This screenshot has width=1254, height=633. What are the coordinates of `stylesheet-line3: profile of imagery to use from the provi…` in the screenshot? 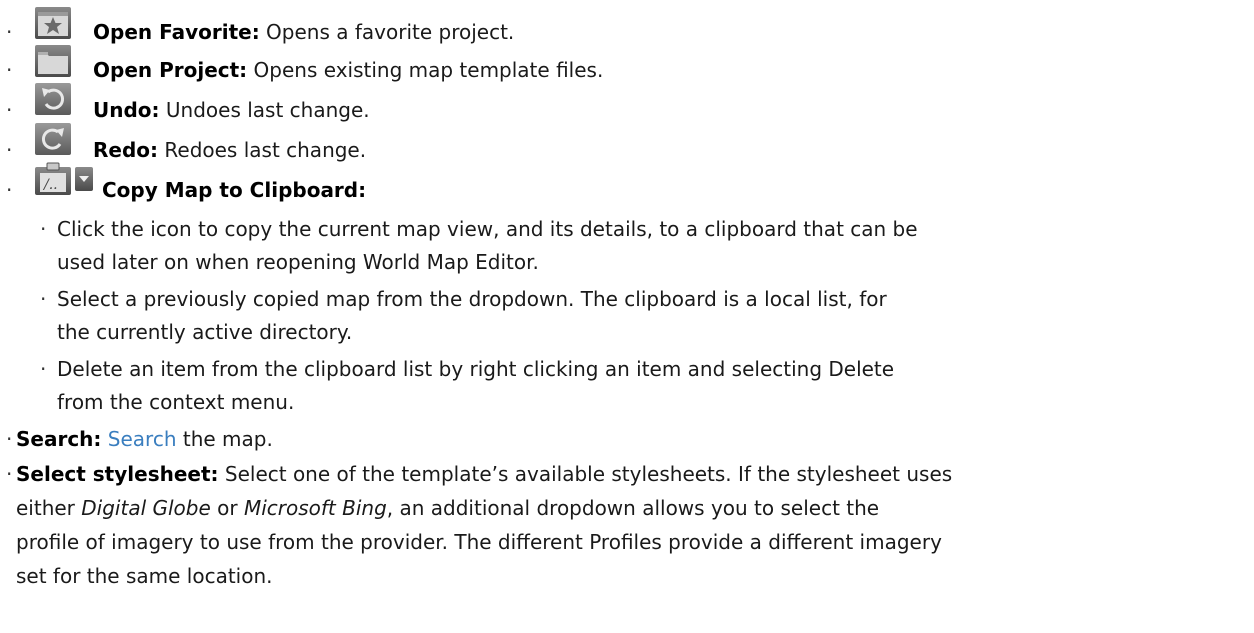 It's located at (479, 542).